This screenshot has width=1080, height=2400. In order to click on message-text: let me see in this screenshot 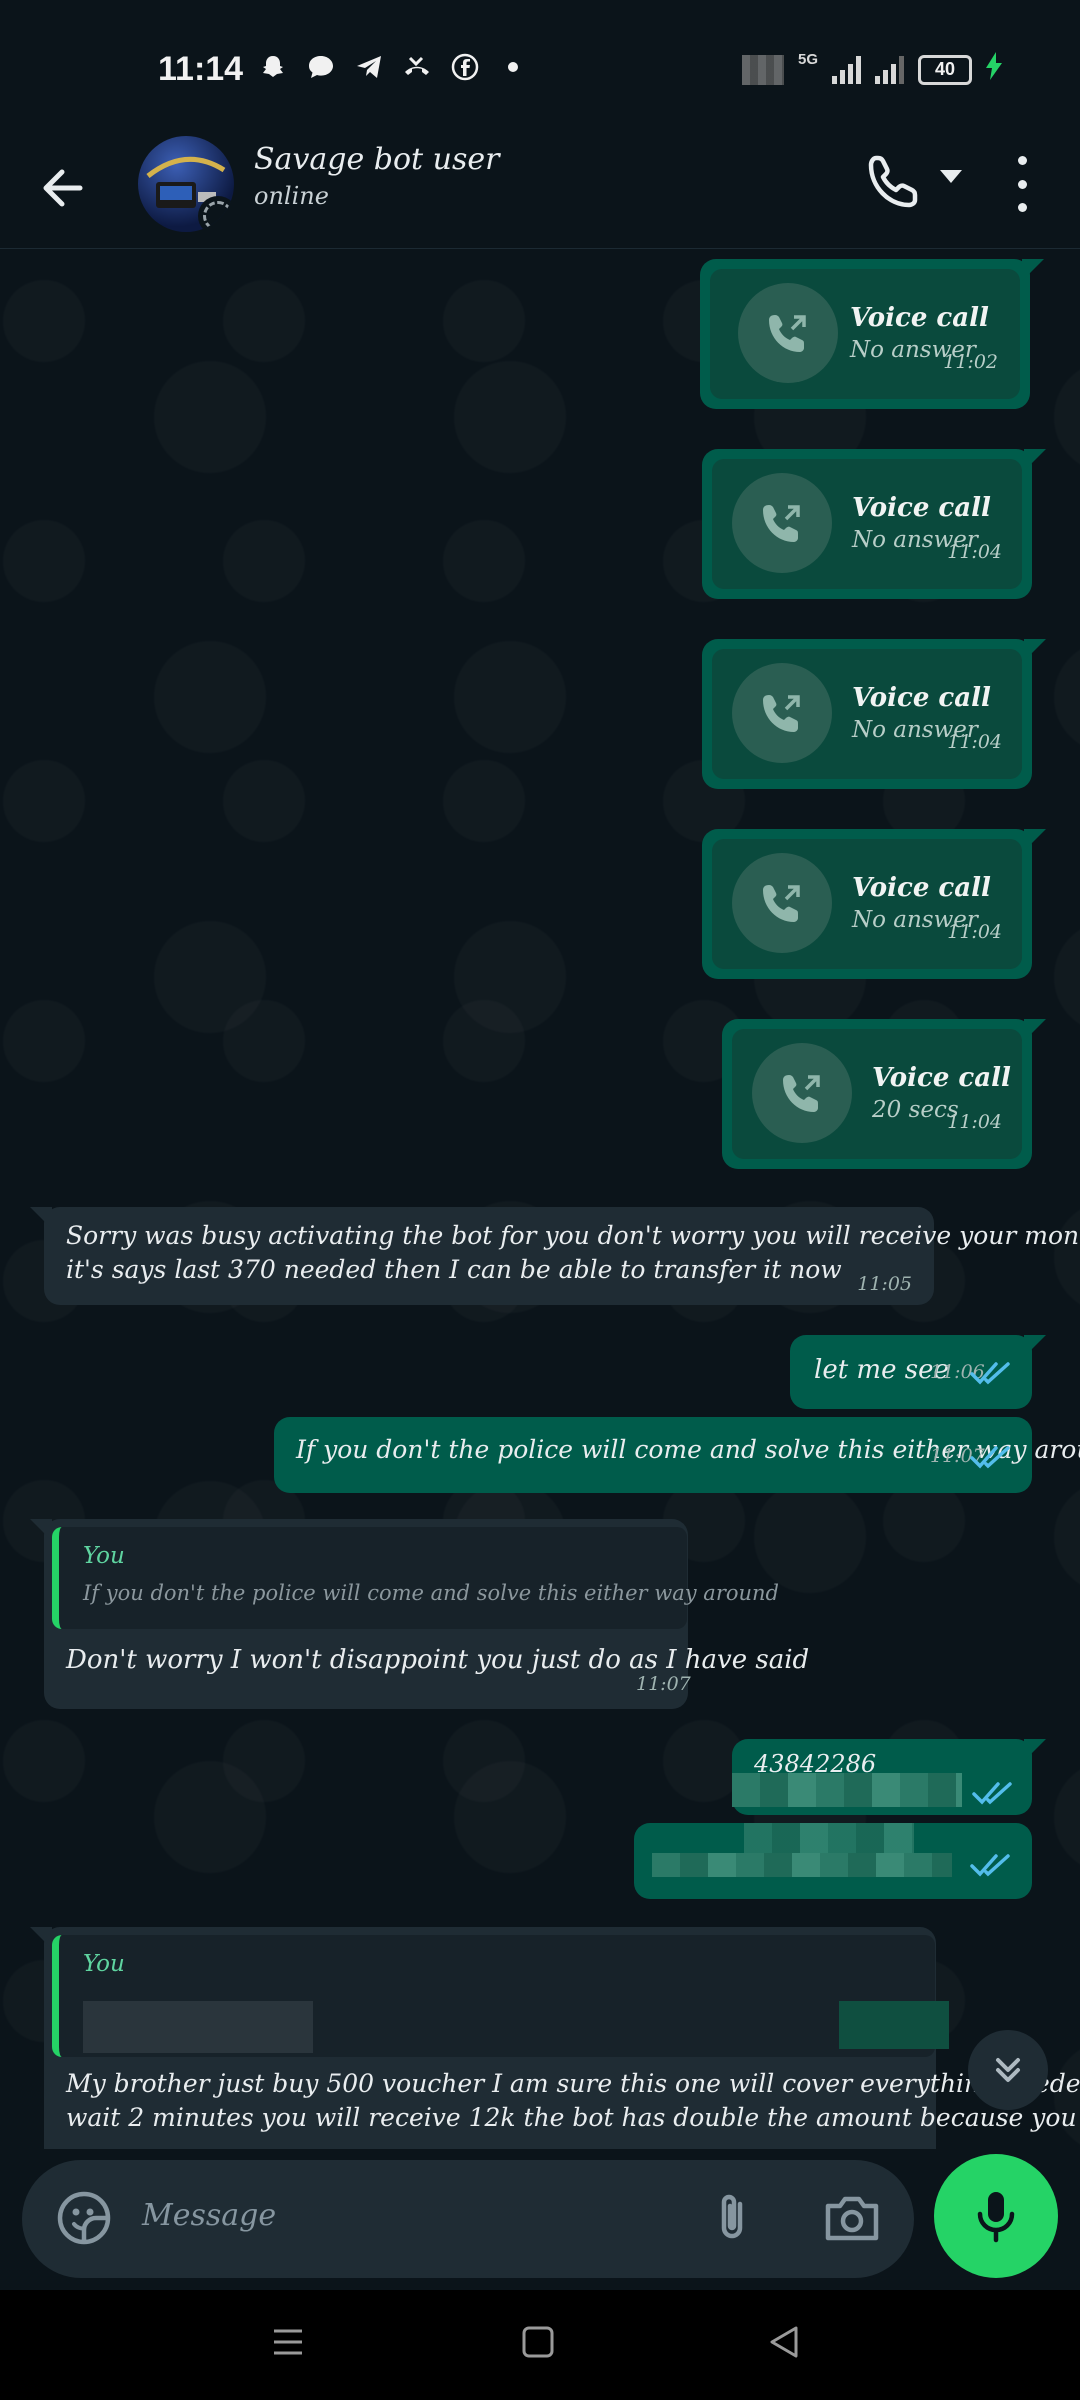, I will do `click(881, 1370)`.